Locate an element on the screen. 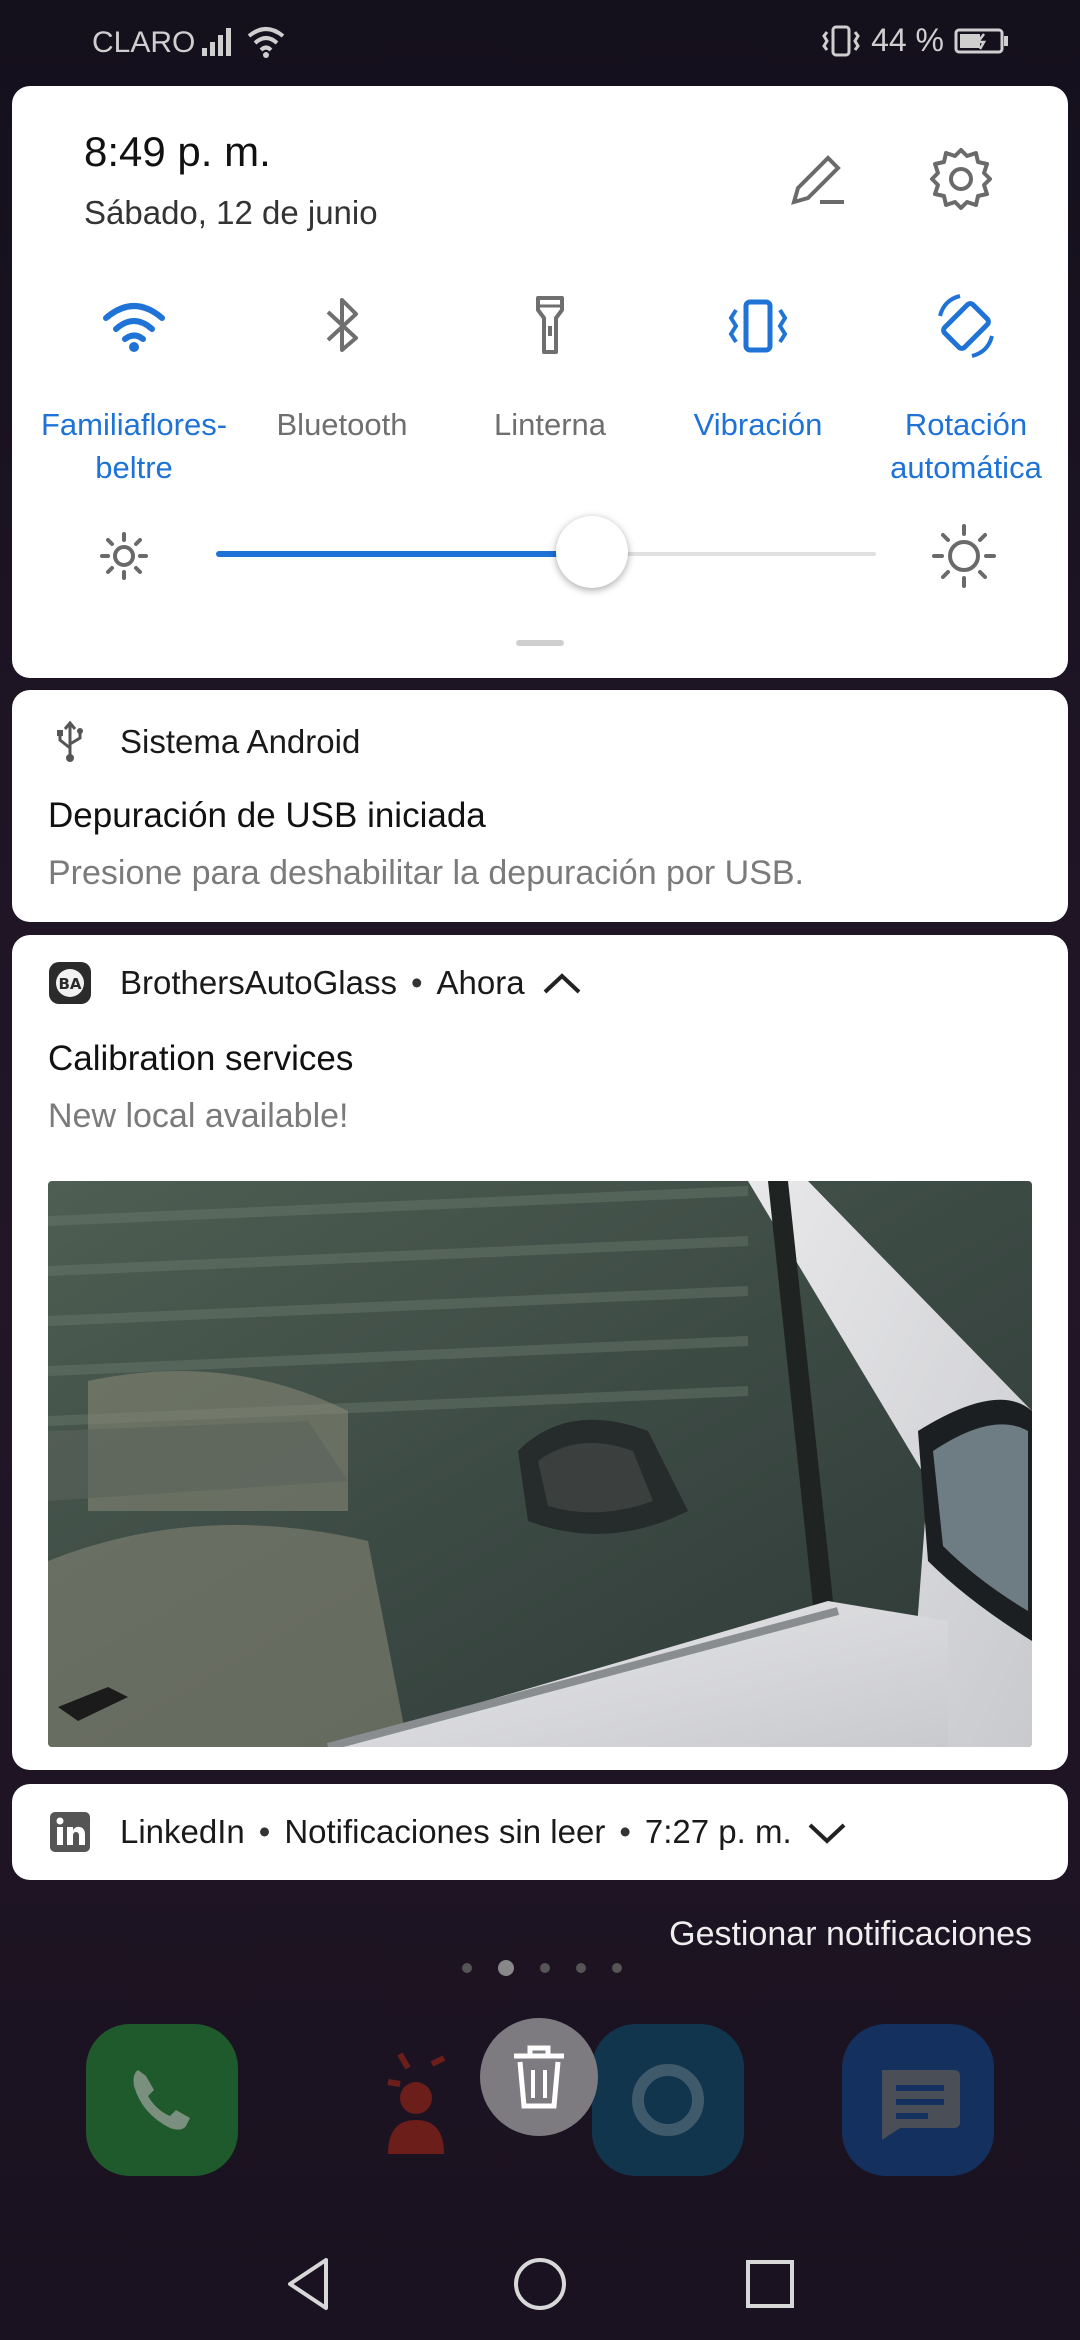  panel-drag-handle is located at coordinates (540, 643).